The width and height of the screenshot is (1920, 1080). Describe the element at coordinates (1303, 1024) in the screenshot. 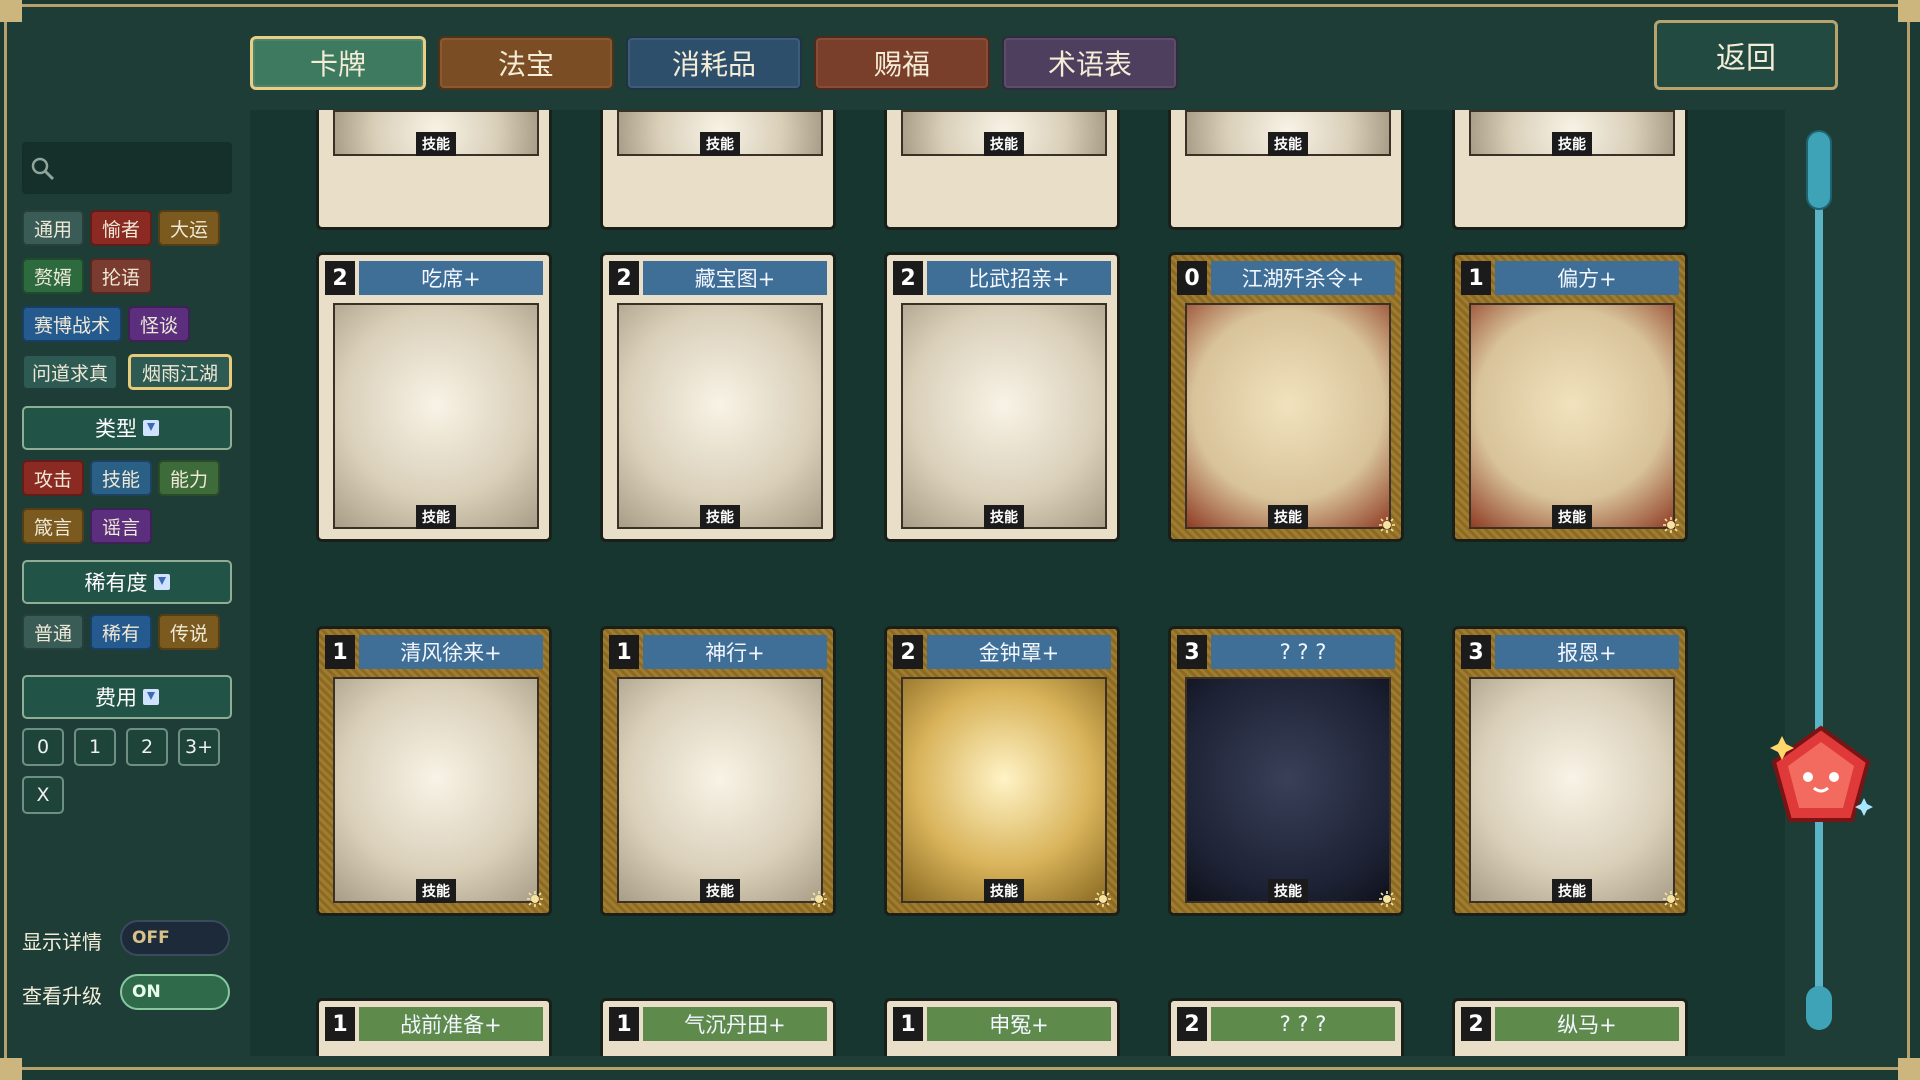

I see `card-name: ? ? ?` at that location.